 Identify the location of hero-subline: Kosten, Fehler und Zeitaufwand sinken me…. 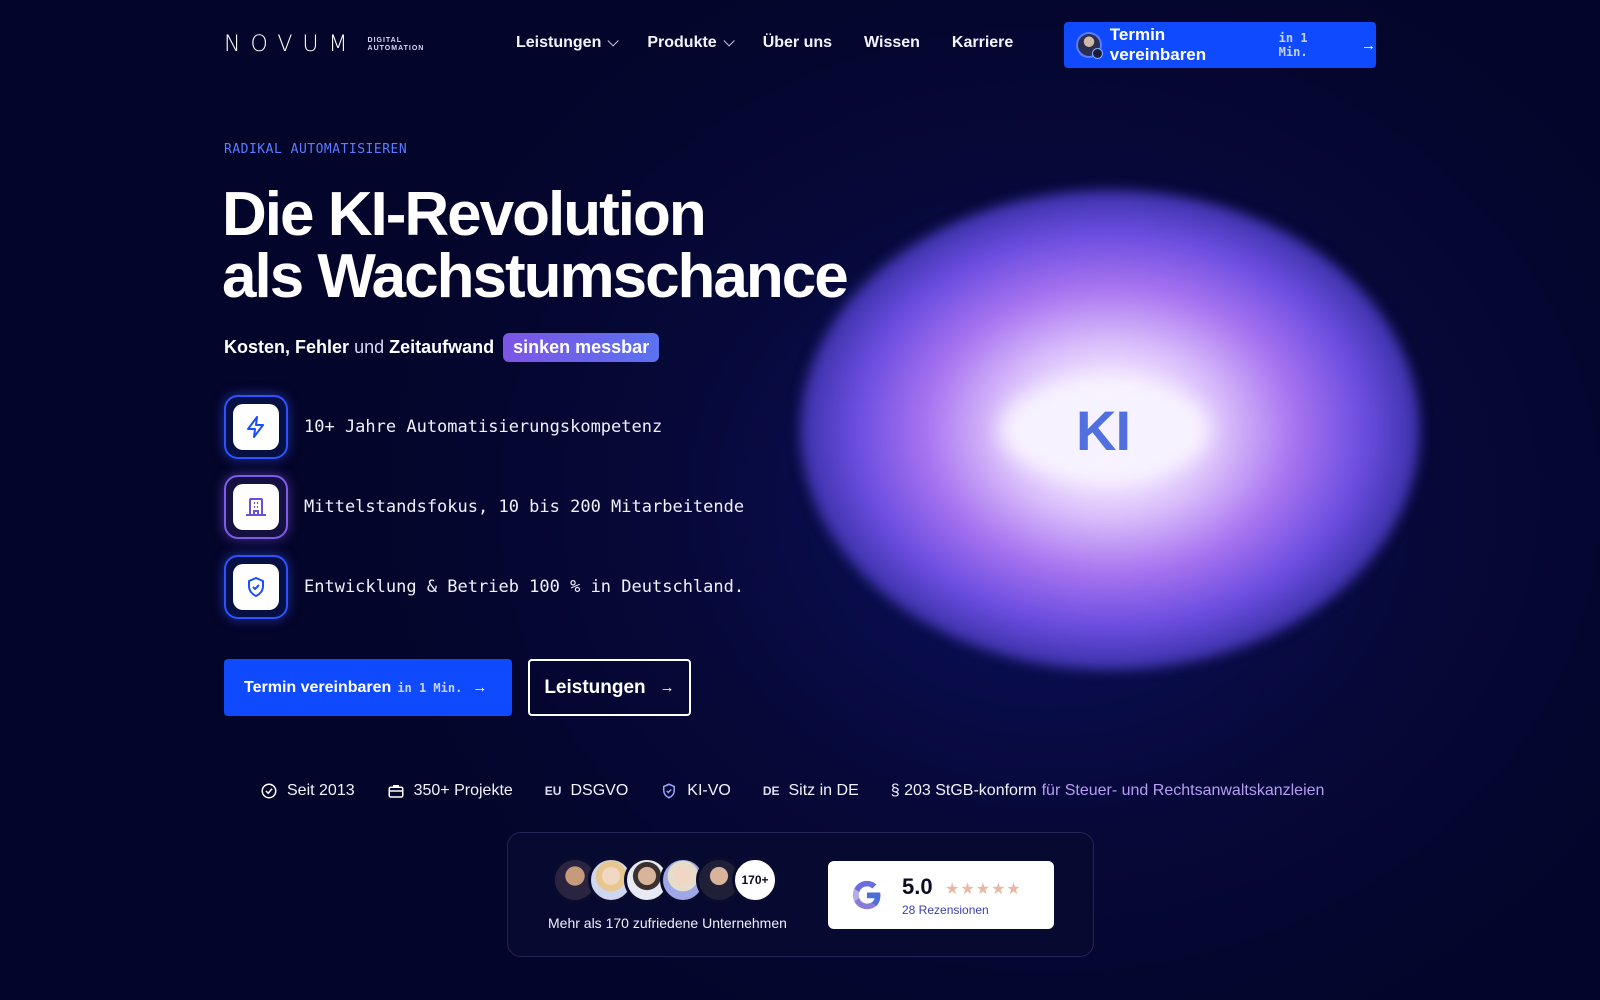
(442, 347).